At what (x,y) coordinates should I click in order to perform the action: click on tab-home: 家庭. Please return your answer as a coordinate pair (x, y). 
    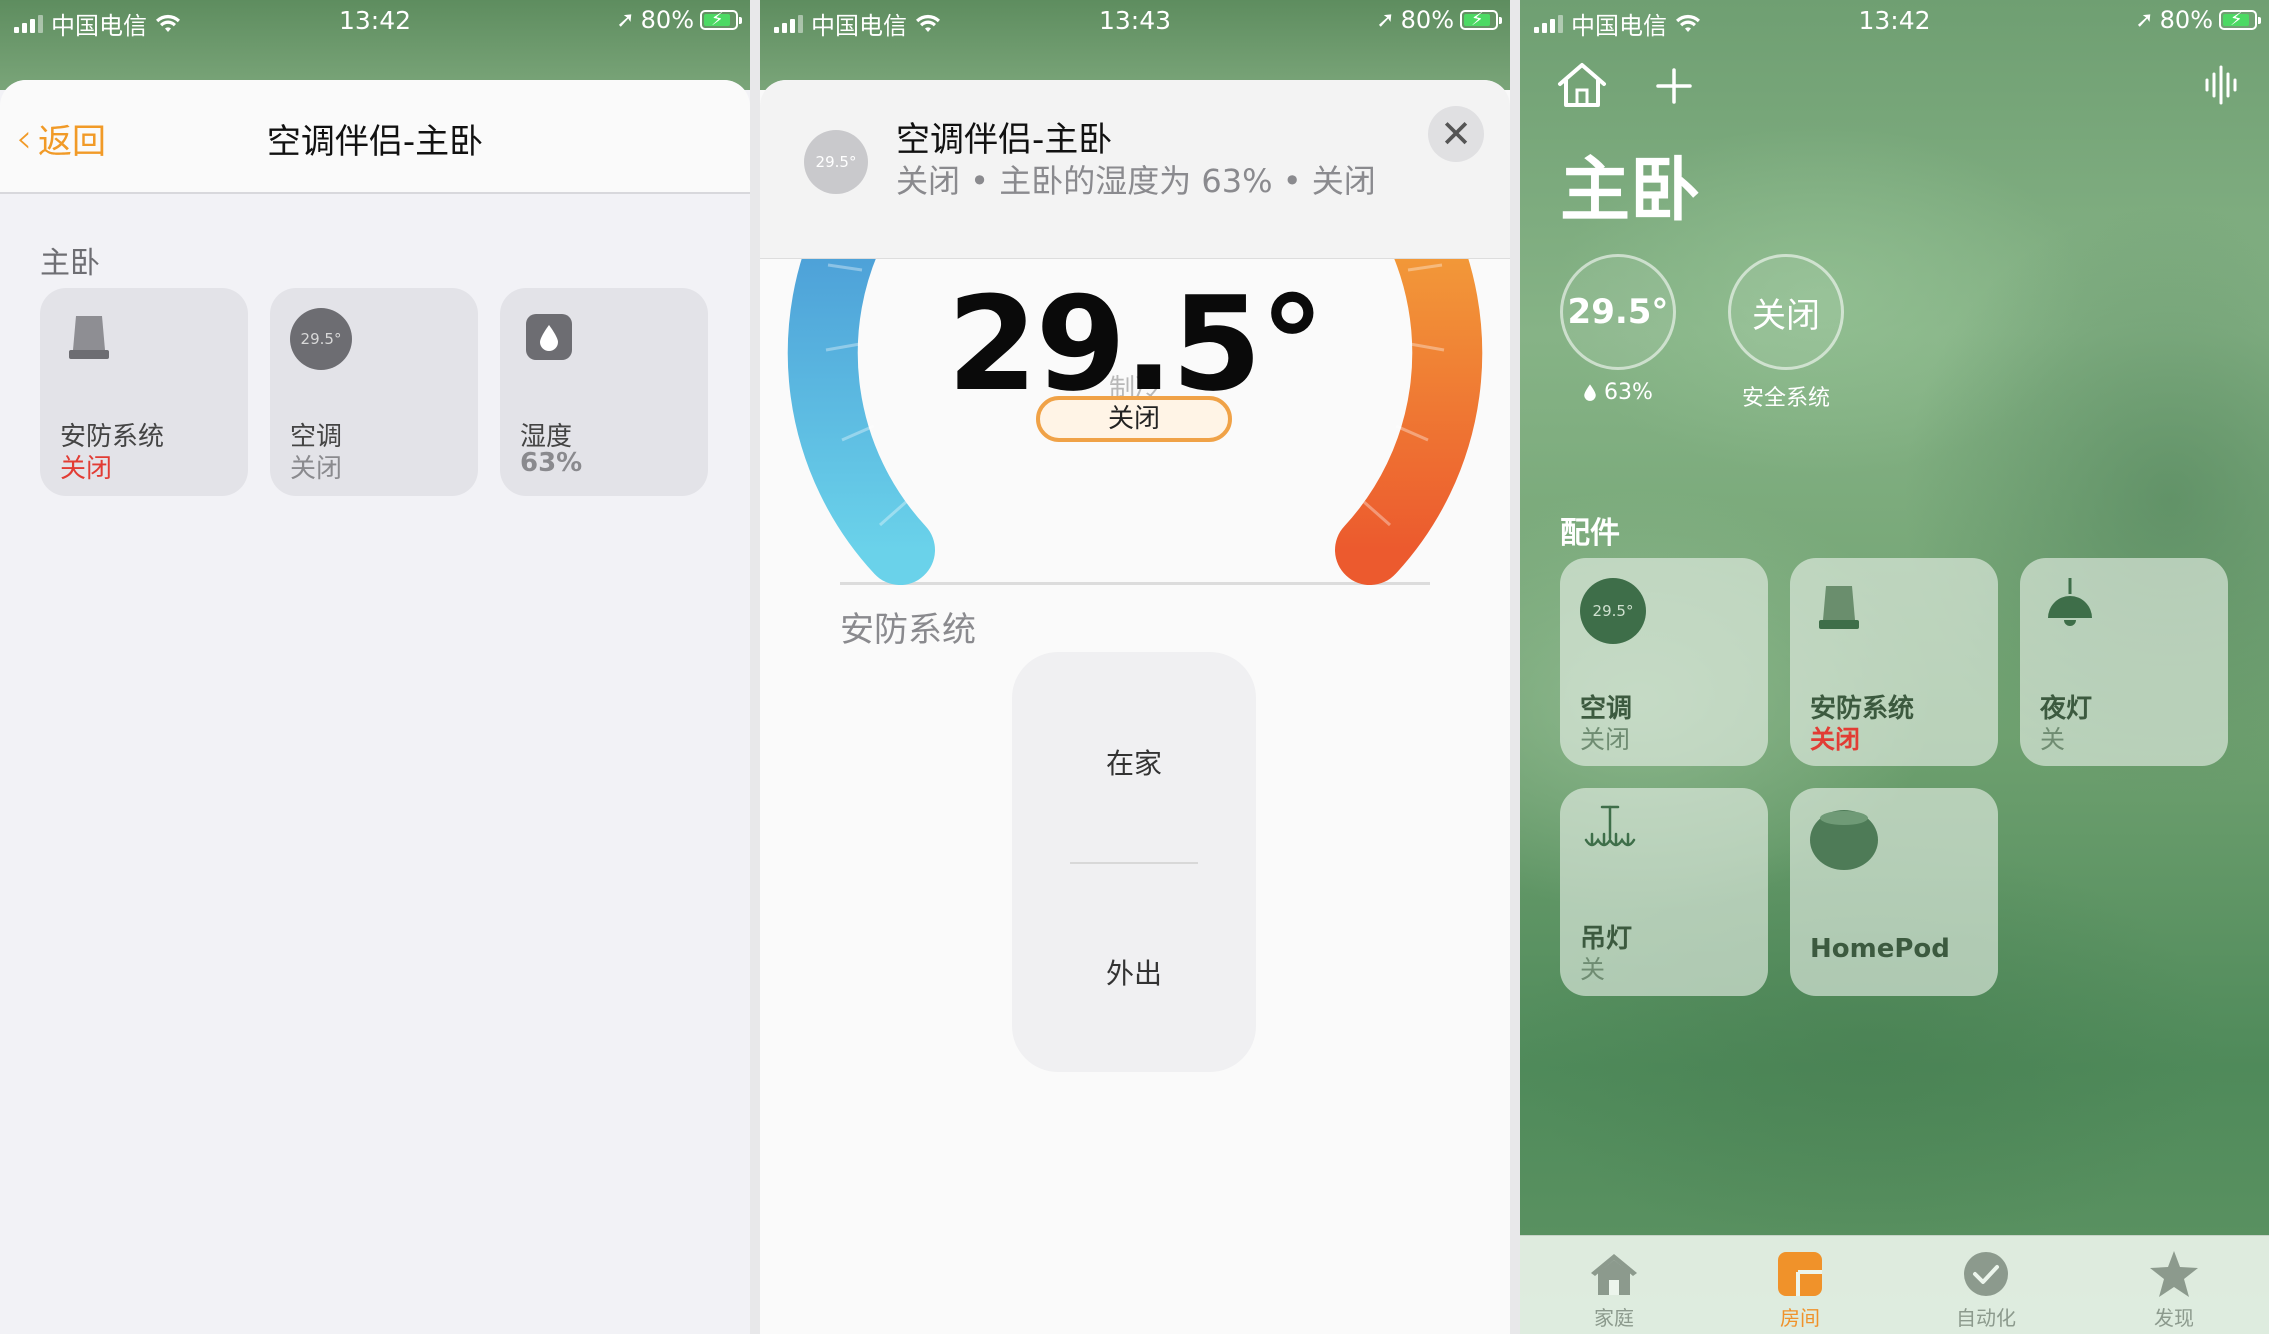
    Looking at the image, I should click on (1614, 1288).